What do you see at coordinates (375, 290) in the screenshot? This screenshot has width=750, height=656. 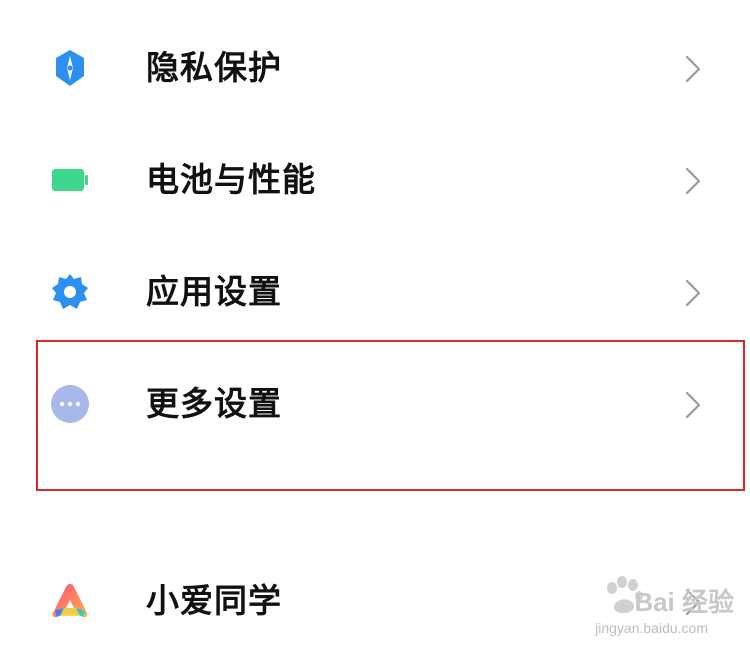 I see `settings-item-app-settings: 应用设置` at bounding box center [375, 290].